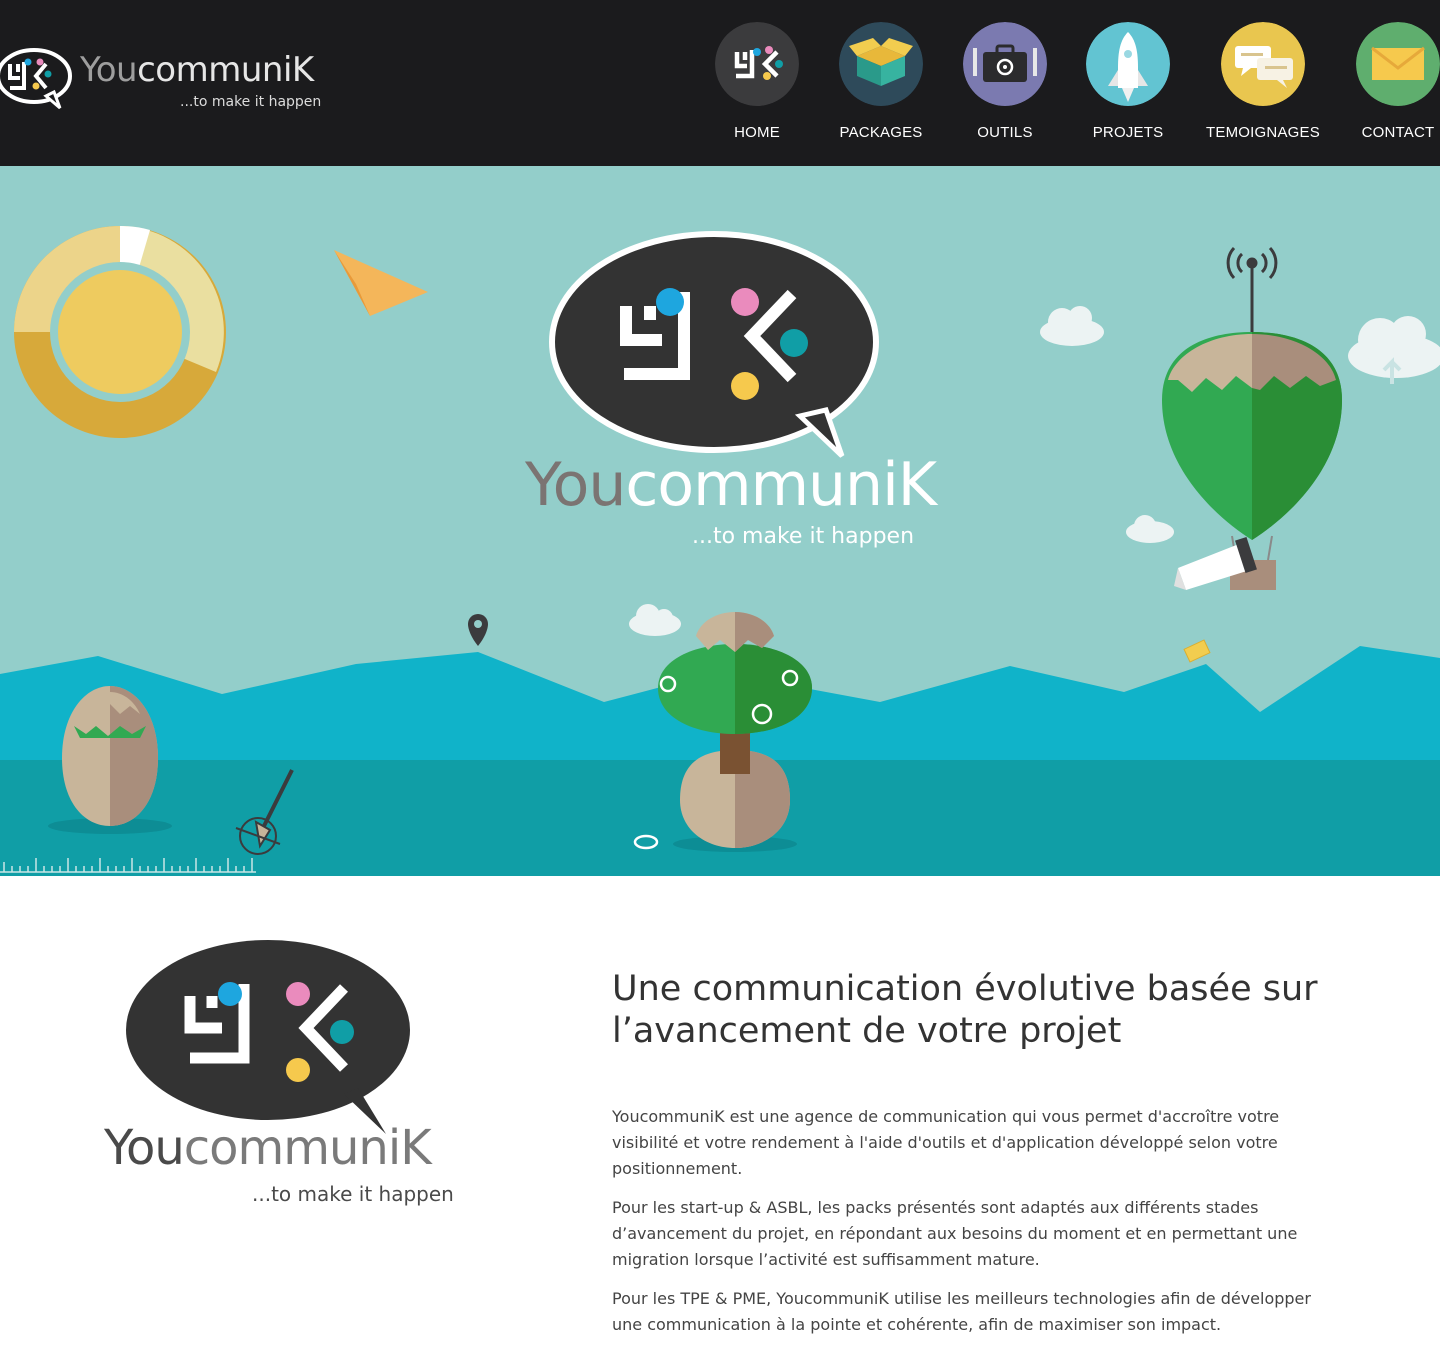 This screenshot has height=1351, width=1440. I want to click on paper-plane-icon, so click(381, 283).